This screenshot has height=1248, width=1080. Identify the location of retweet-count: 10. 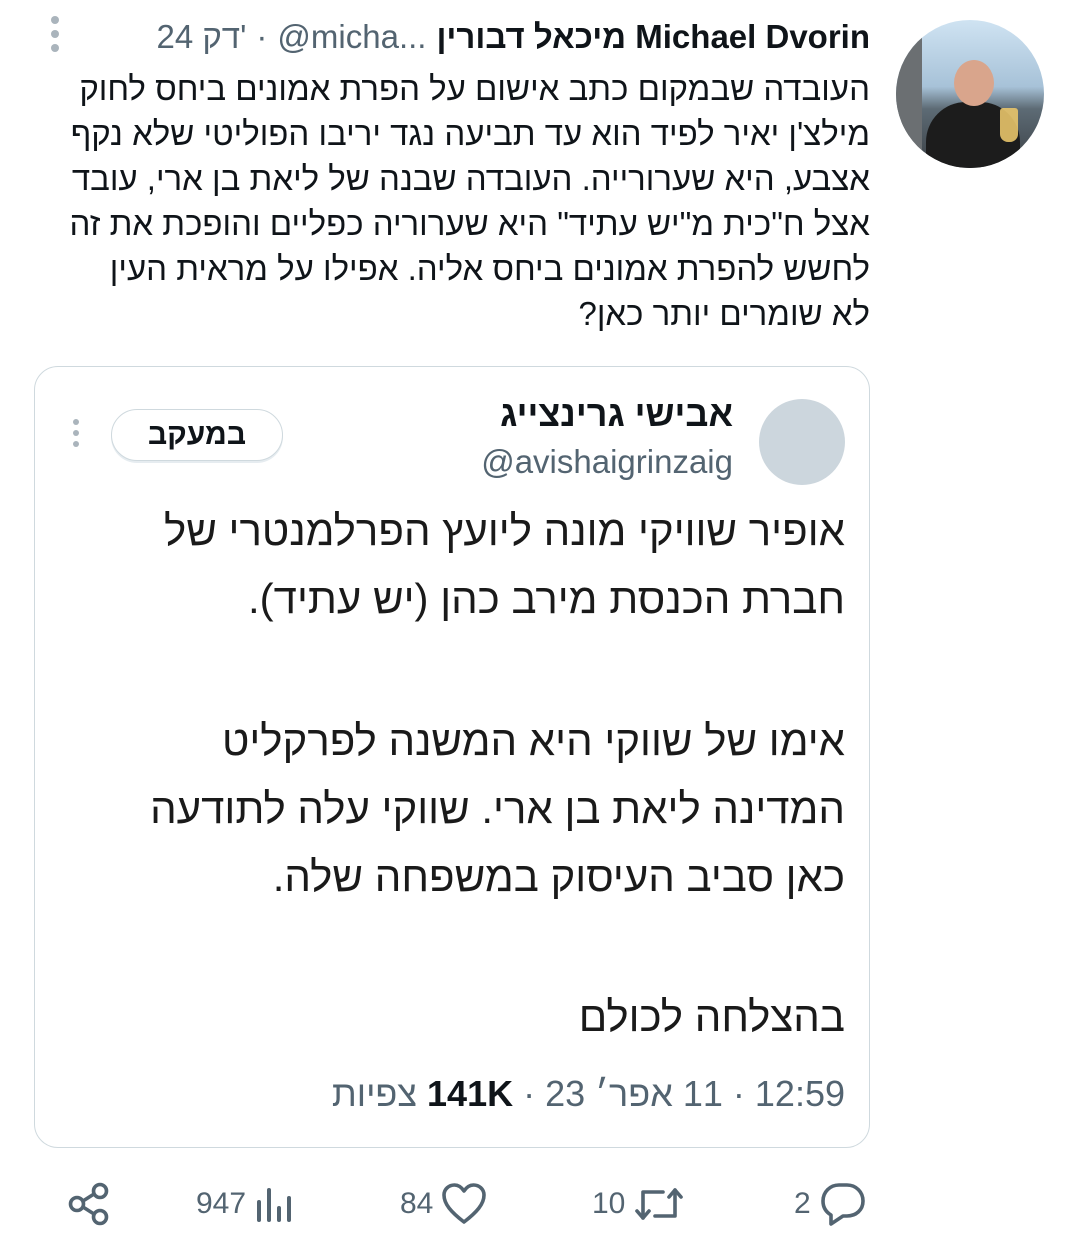
(609, 1203).